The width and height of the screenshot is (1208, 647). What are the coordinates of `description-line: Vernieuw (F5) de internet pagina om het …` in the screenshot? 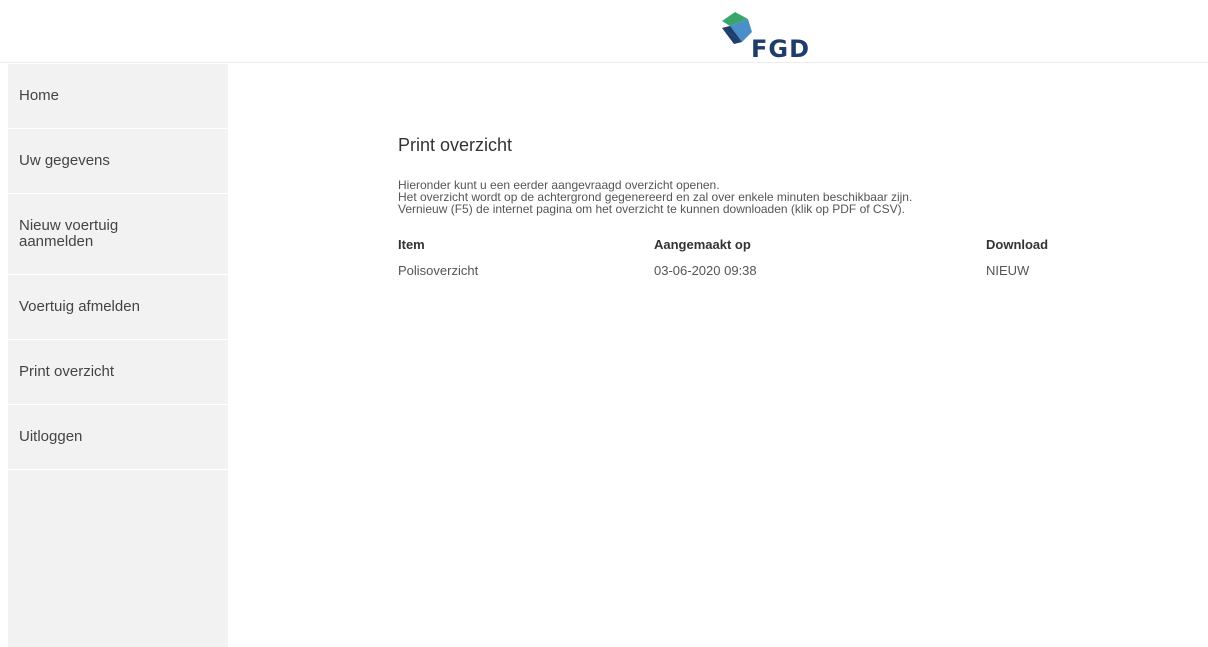 It's located at (651, 209).